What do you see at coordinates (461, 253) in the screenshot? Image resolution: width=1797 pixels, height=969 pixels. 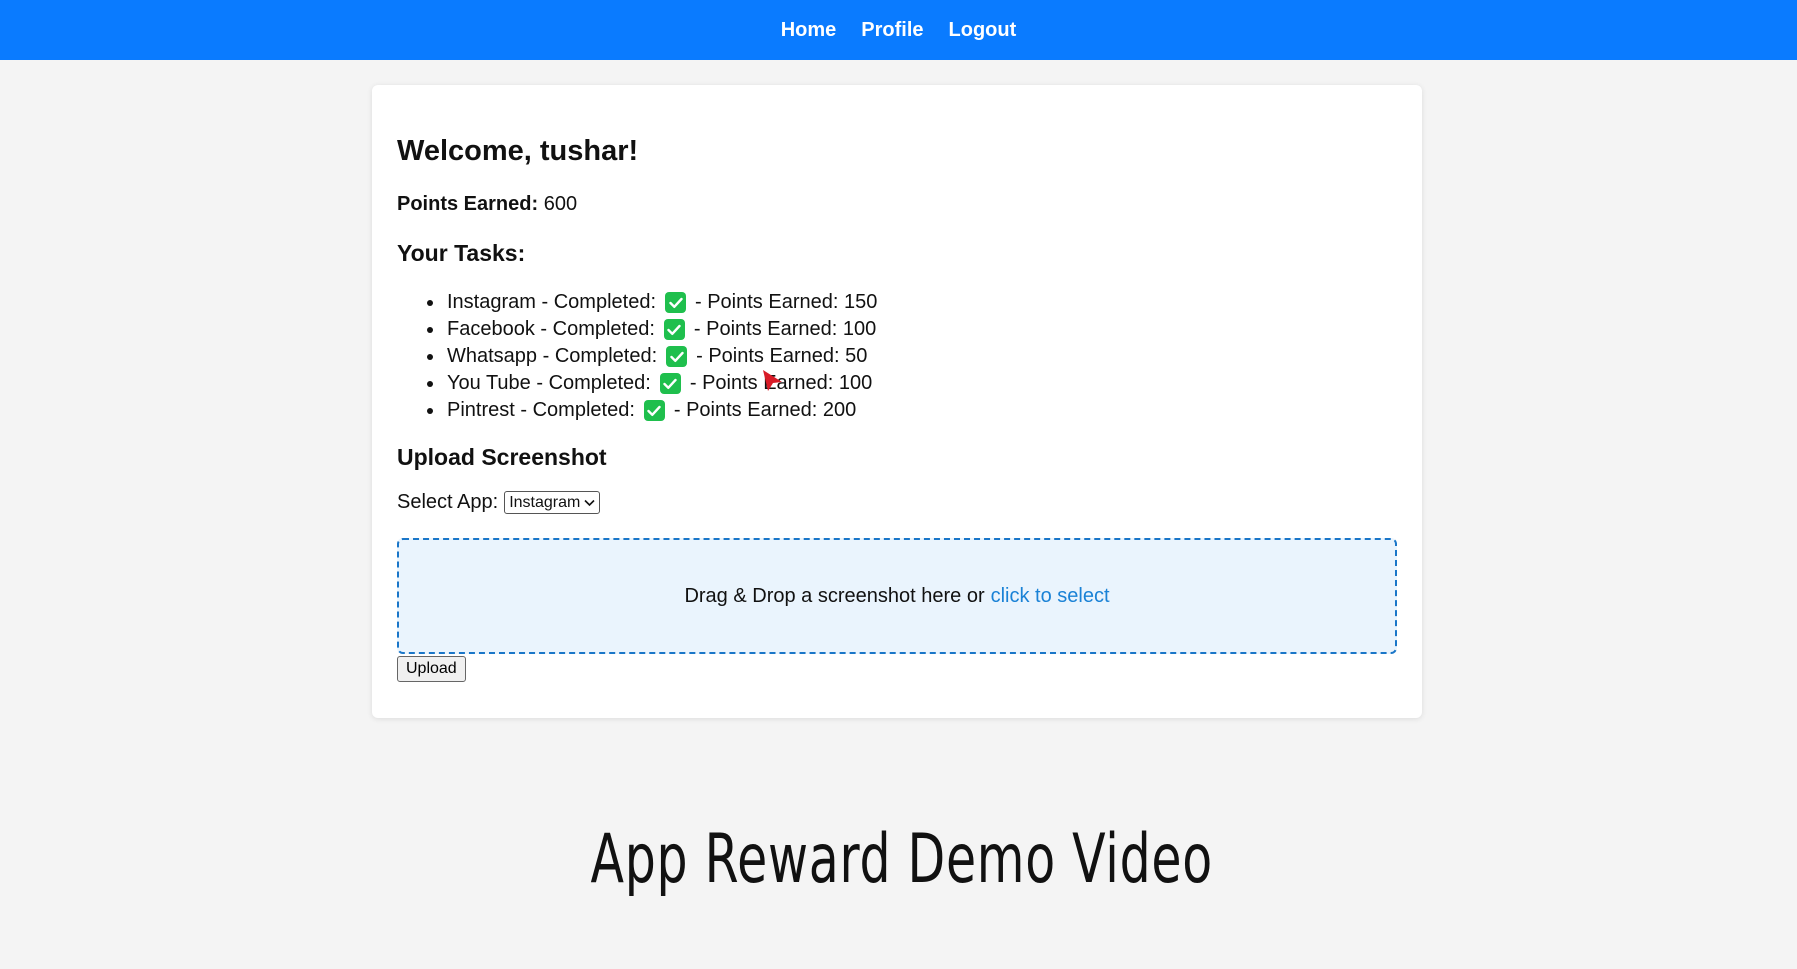 I see `tasks-heading: Your Tasks:` at bounding box center [461, 253].